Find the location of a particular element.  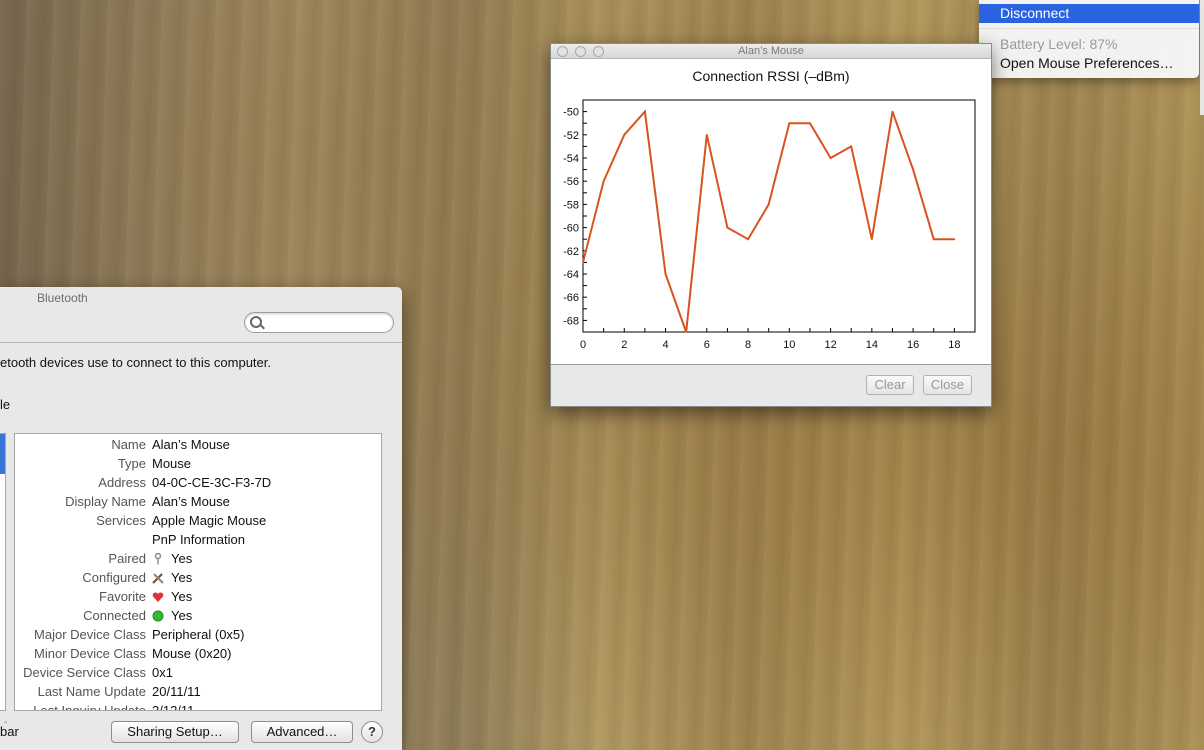

search-icon-handle is located at coordinates (262, 327).